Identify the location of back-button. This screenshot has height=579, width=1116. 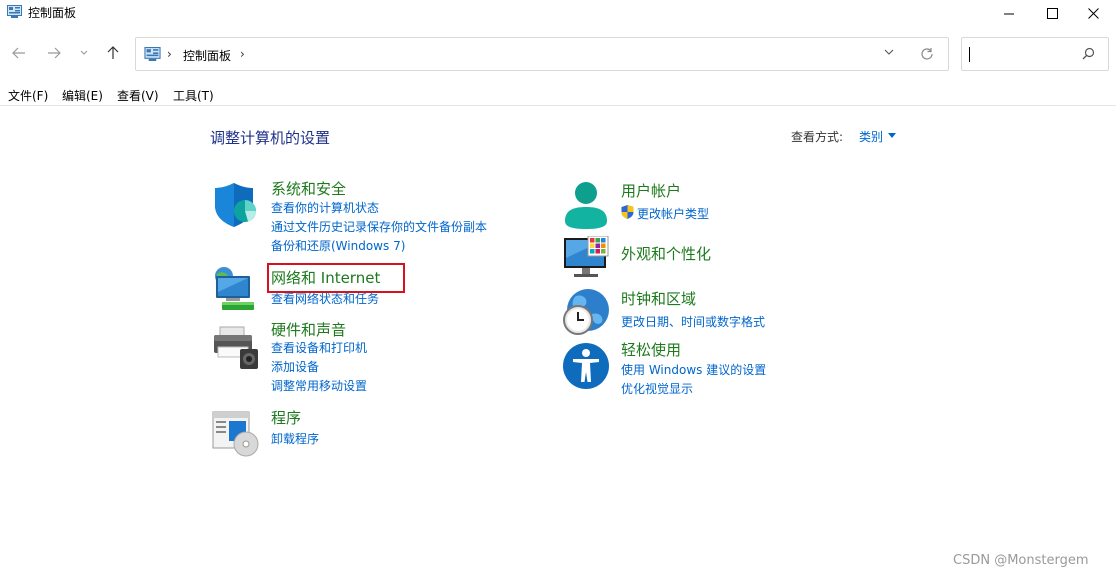
(19, 53).